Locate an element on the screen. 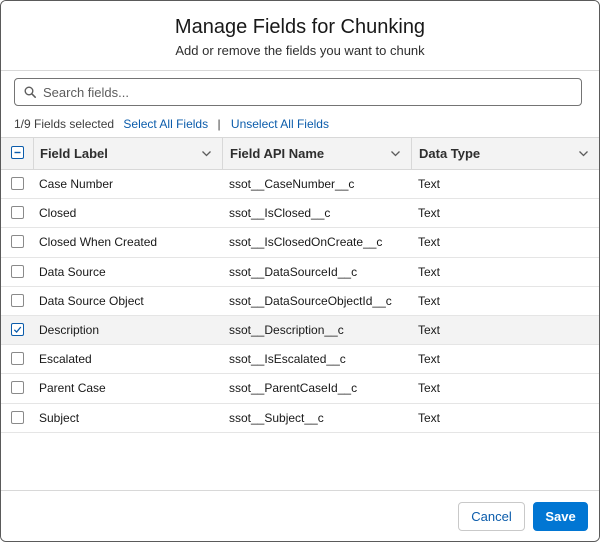 Image resolution: width=600 pixels, height=542 pixels. table-row: Description ssot__Description__c Text is located at coordinates (300, 330).